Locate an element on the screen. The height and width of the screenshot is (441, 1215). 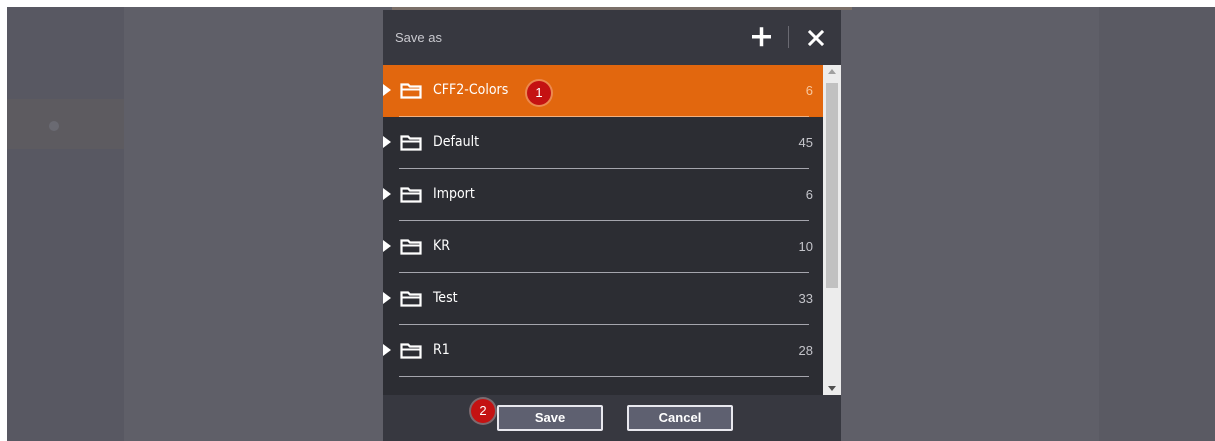
folder-name: CFF2-Colors is located at coordinates (471, 90).